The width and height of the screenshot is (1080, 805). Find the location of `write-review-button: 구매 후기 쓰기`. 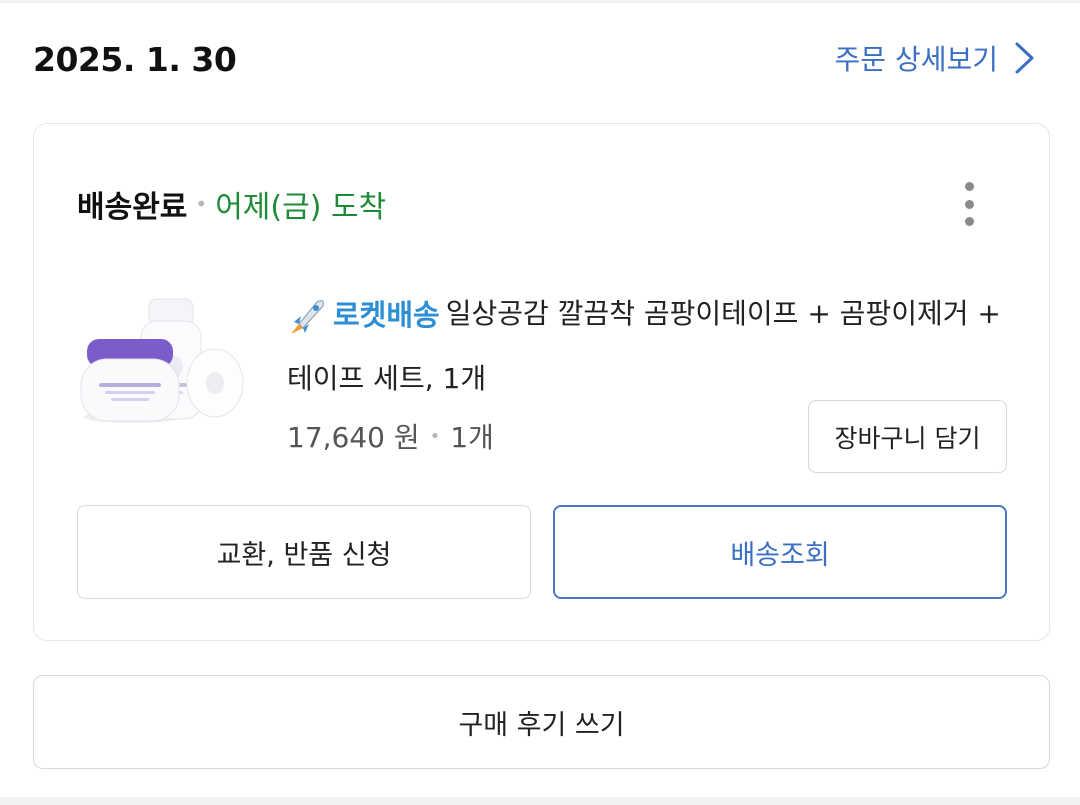

write-review-button: 구매 후기 쓰기 is located at coordinates (541, 722).